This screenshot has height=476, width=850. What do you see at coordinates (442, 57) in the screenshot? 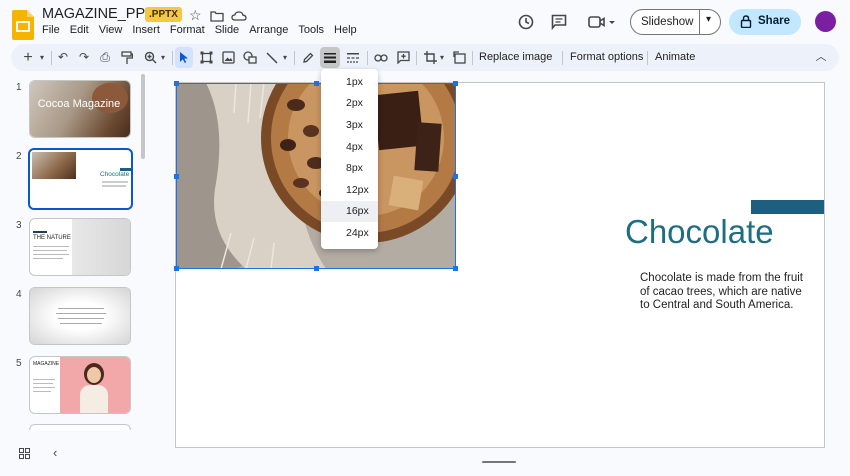
I see `crop-chevron-icon: ▾` at bounding box center [442, 57].